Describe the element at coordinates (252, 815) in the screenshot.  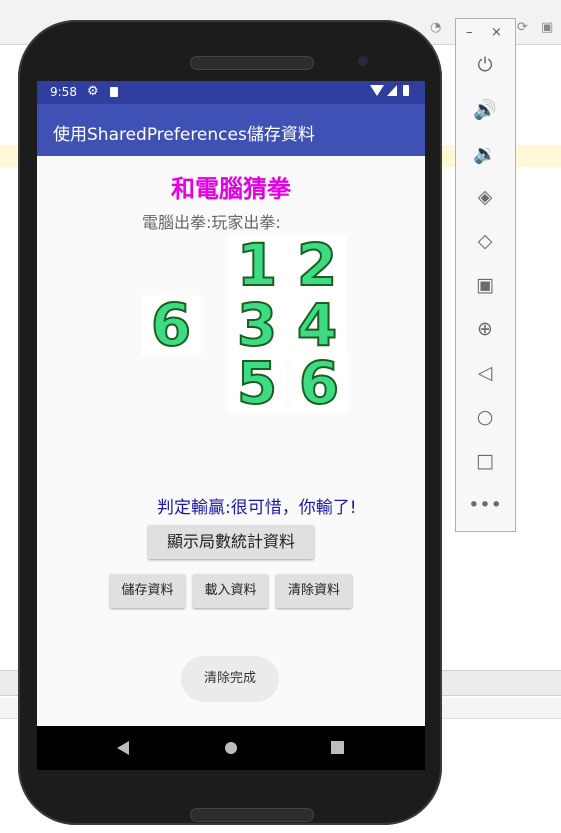
I see `bottom-speaker` at that location.